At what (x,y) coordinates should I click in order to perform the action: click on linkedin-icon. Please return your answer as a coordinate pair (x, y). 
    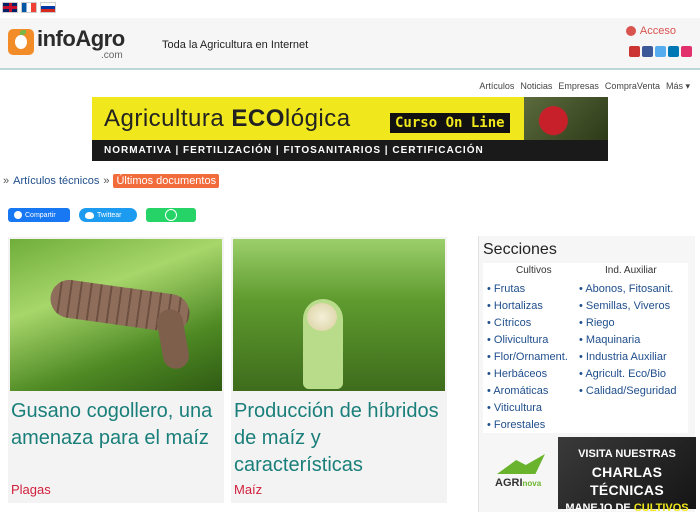
    Looking at the image, I should click on (673, 51).